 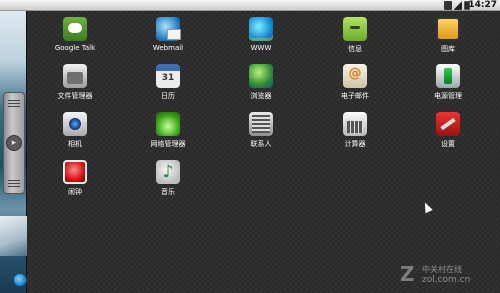 I want to click on app-contacts: 联系人, so click(x=261, y=130).